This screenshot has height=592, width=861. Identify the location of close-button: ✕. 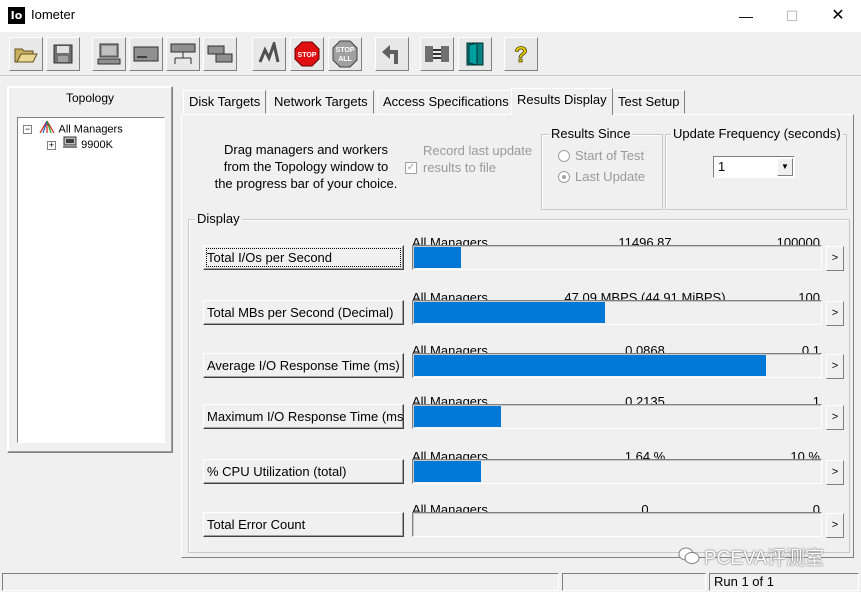
(838, 16).